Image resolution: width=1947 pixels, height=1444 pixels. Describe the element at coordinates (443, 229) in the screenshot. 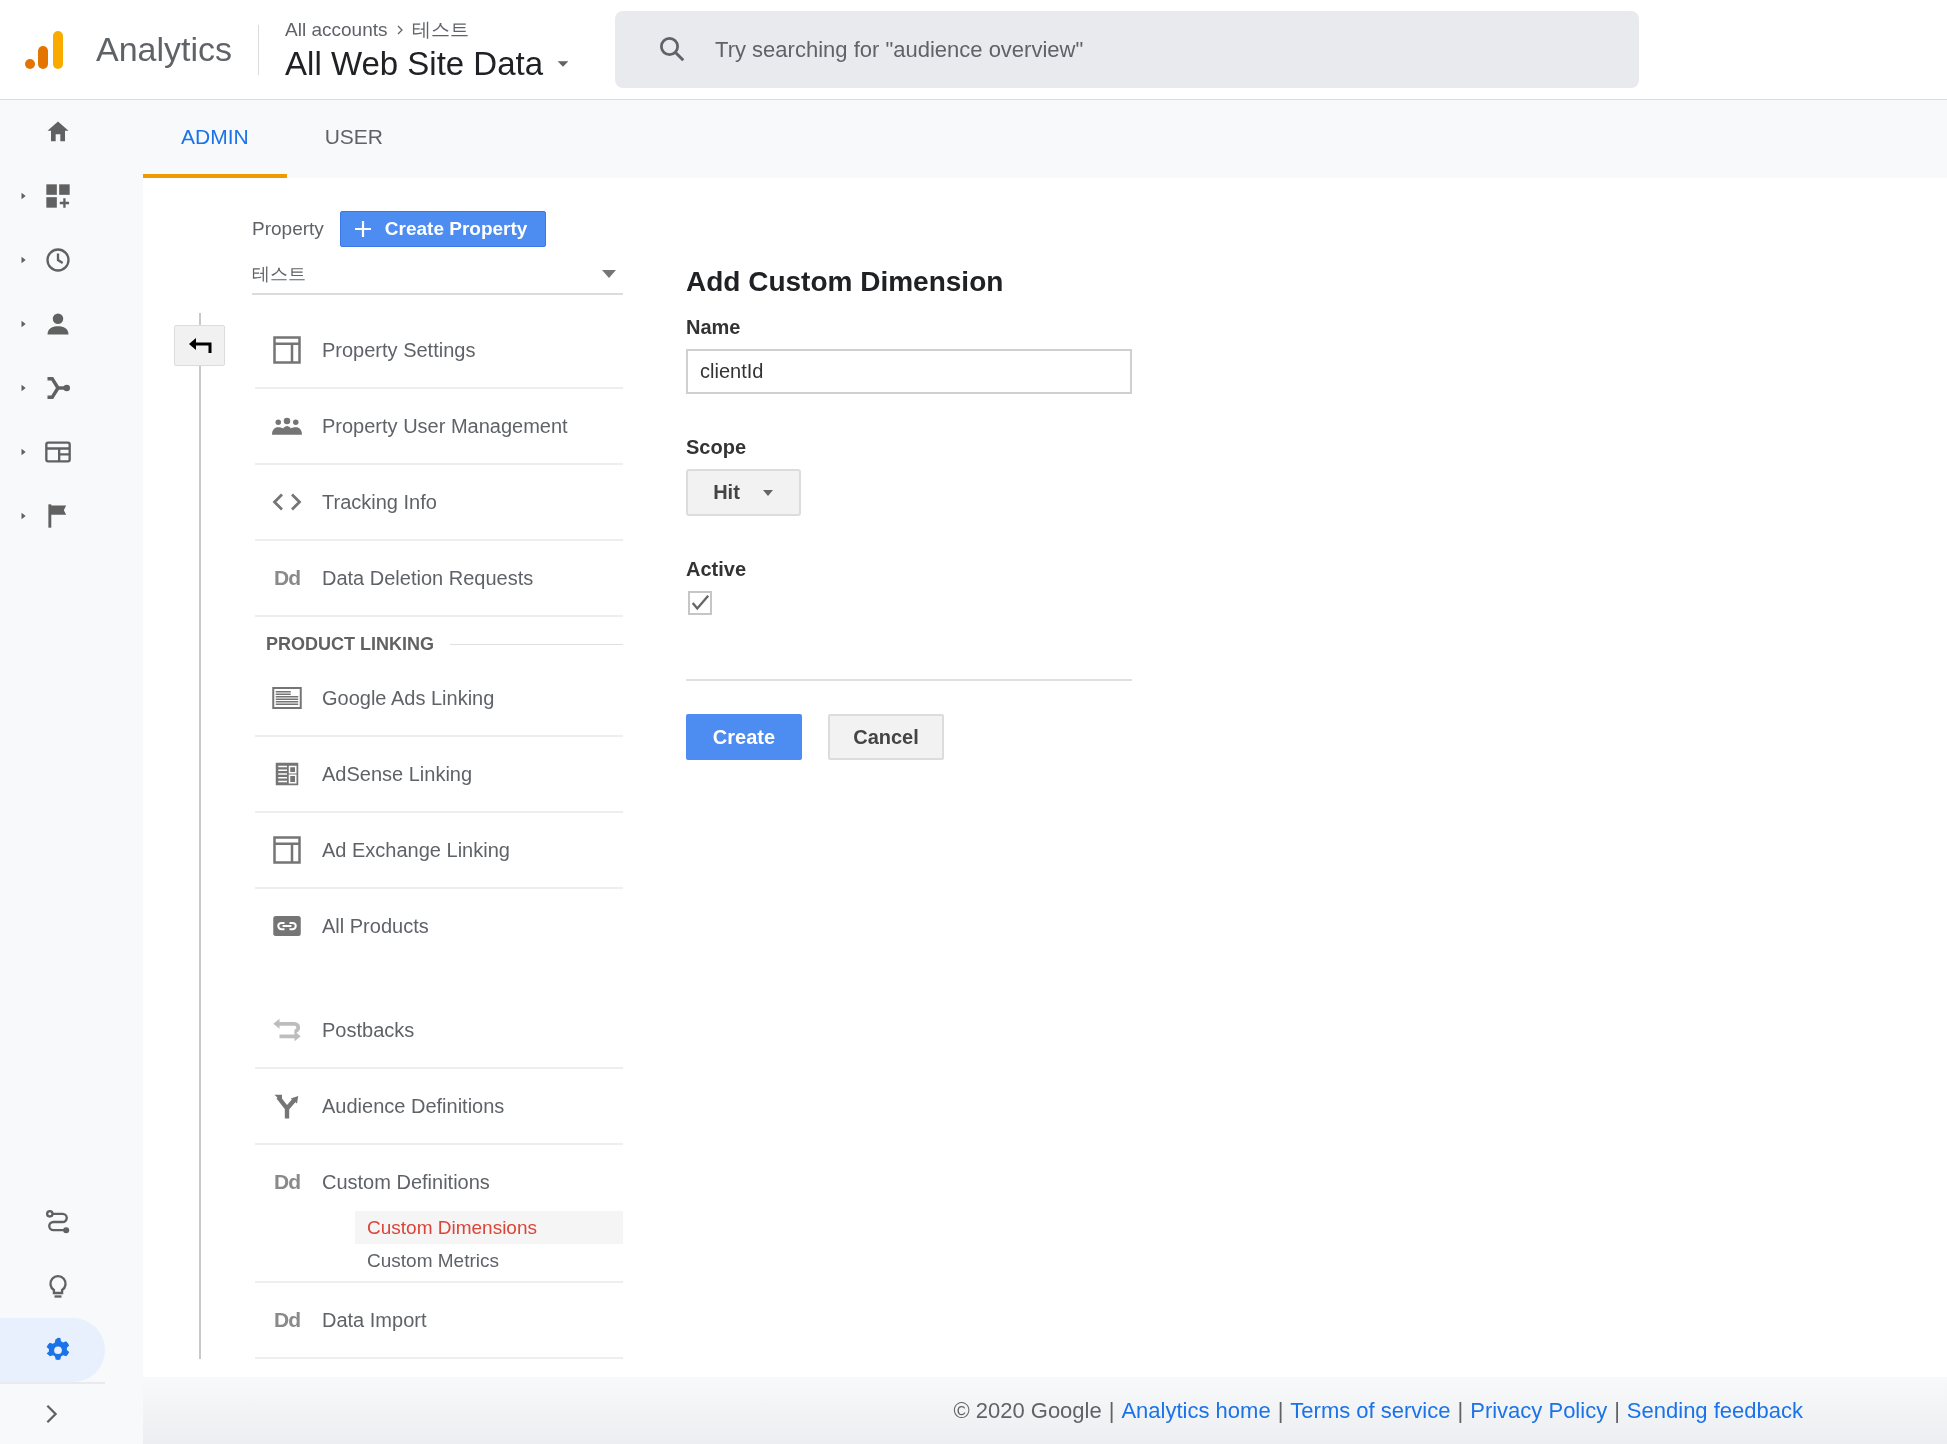

I see `create-property-button: Create Property` at that location.